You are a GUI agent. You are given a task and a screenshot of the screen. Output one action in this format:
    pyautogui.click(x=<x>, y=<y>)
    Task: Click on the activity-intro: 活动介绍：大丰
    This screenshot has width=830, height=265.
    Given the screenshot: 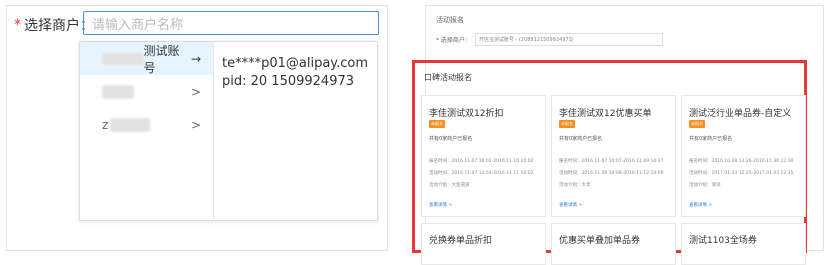 What is the action you would take?
    pyautogui.click(x=575, y=185)
    